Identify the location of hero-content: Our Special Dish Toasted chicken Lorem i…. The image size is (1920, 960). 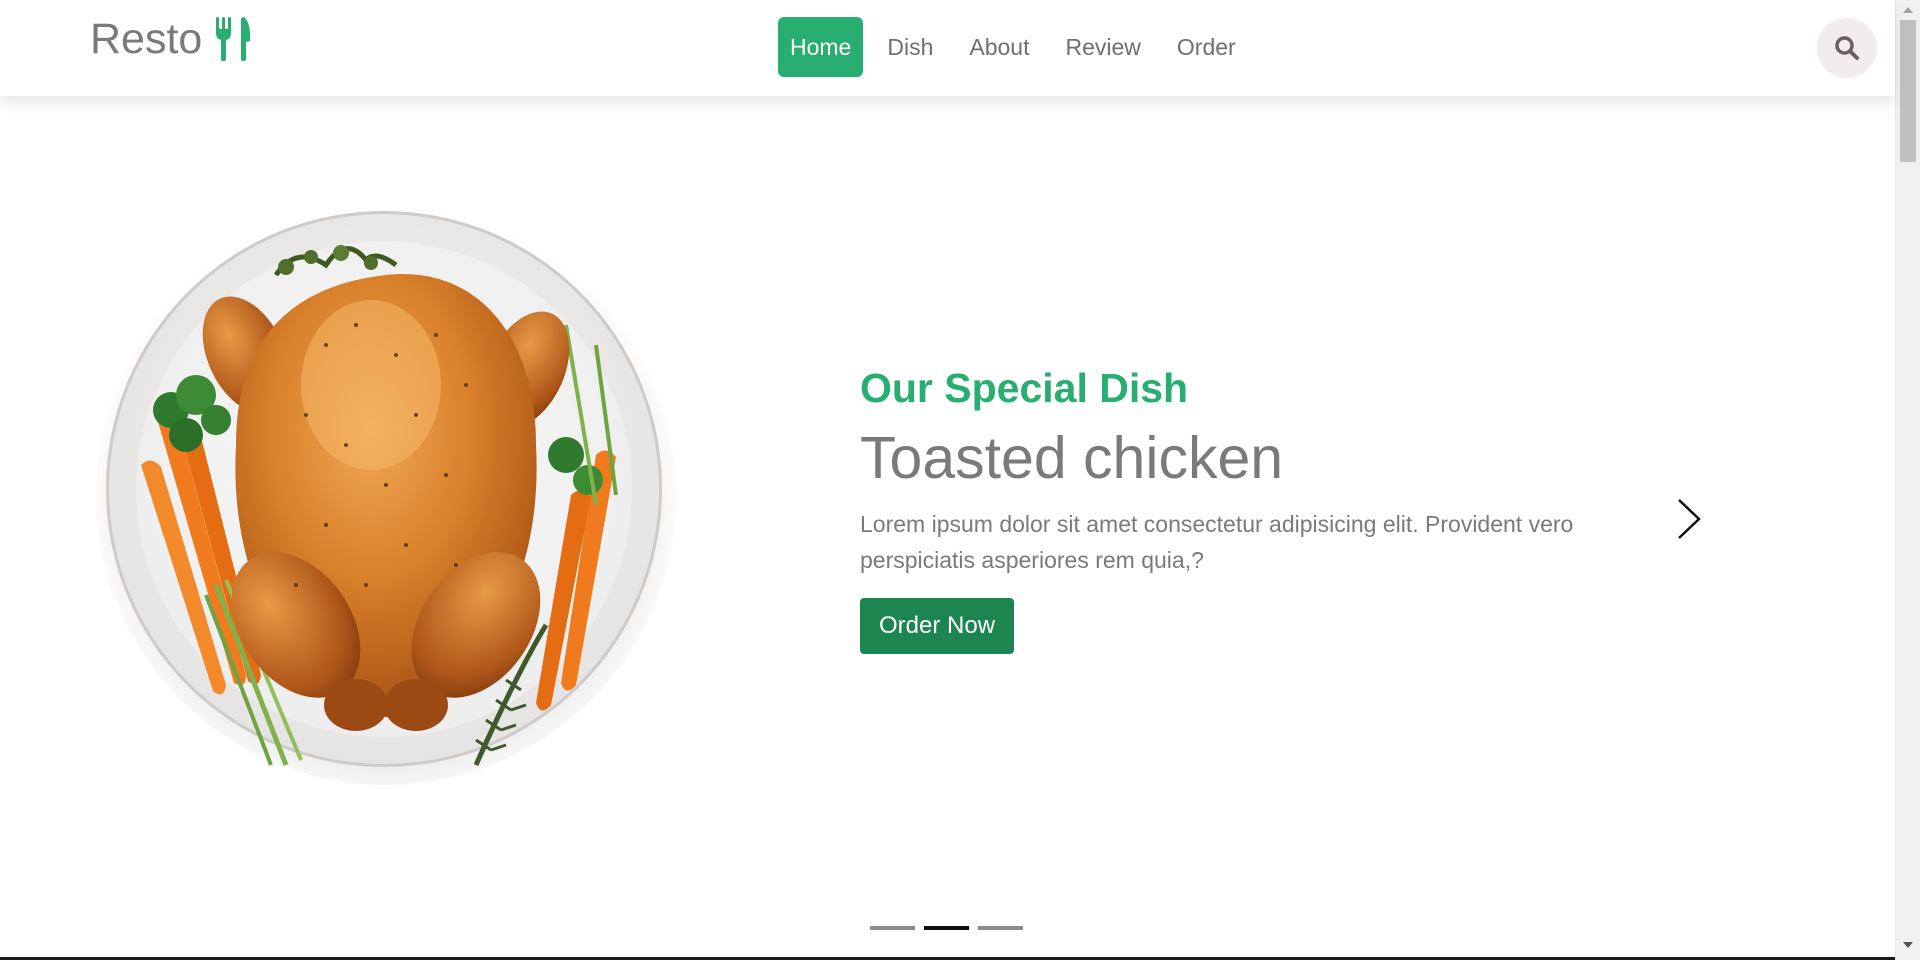
(1220, 507).